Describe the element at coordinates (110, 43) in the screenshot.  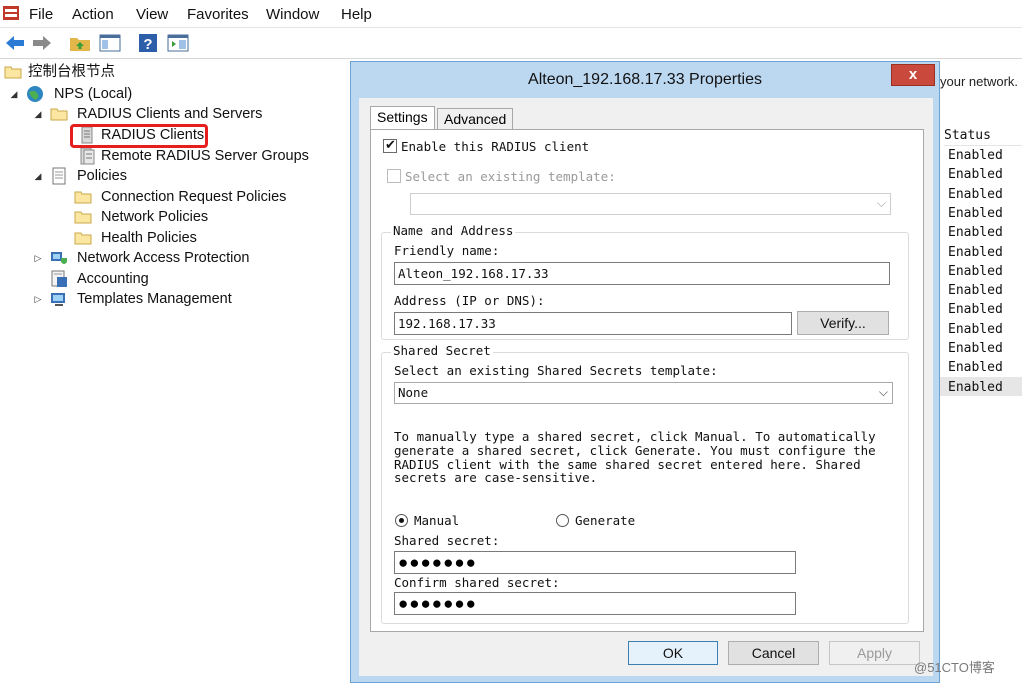
I see `show-hide-console-tree-icon` at that location.